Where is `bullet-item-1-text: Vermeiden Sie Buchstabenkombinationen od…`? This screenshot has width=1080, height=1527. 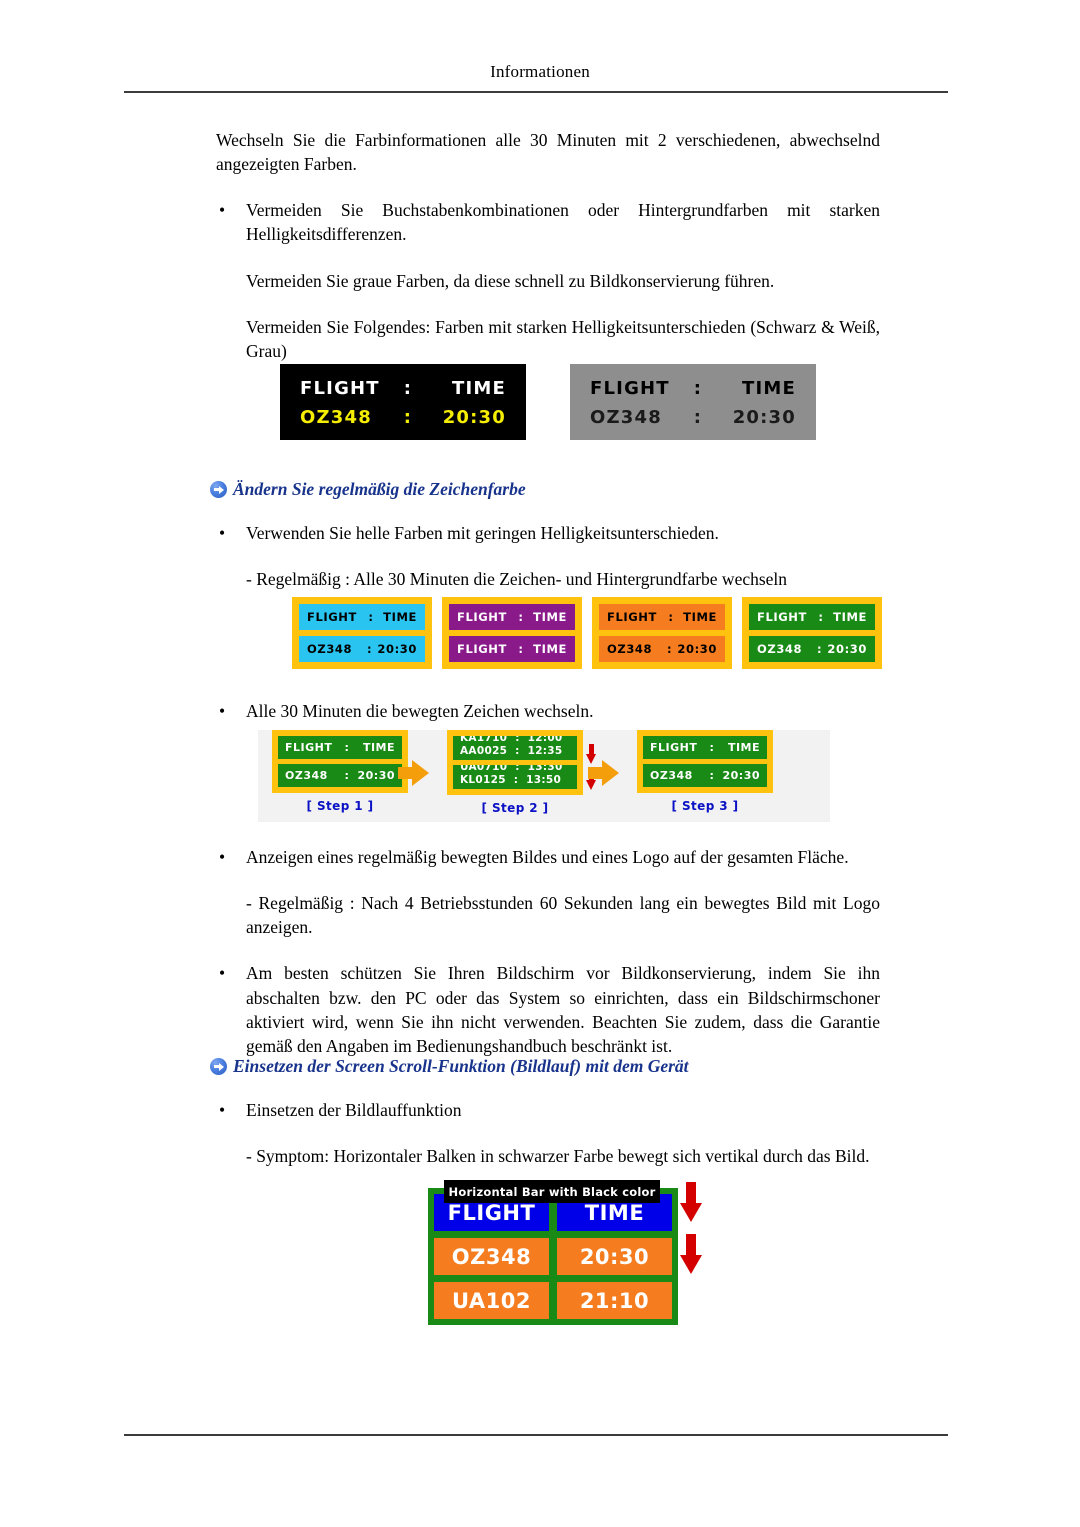 bullet-item-1-text: Vermeiden Sie Buchstabenkombinationen od… is located at coordinates (563, 222).